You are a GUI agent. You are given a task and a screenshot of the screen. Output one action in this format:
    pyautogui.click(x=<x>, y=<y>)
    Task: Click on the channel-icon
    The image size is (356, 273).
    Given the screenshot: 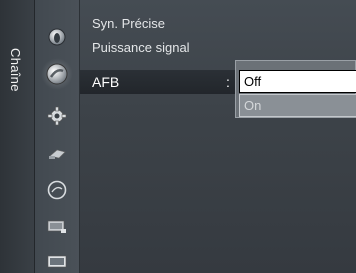 What is the action you would take?
    pyautogui.click(x=57, y=74)
    